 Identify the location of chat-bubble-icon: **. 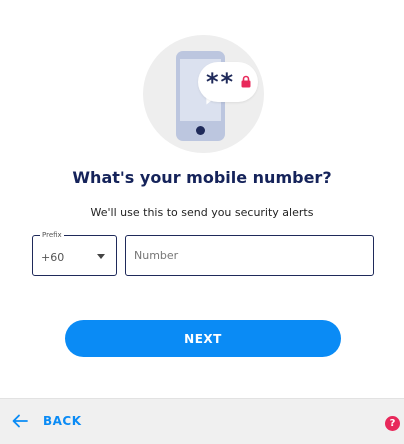
(228, 82).